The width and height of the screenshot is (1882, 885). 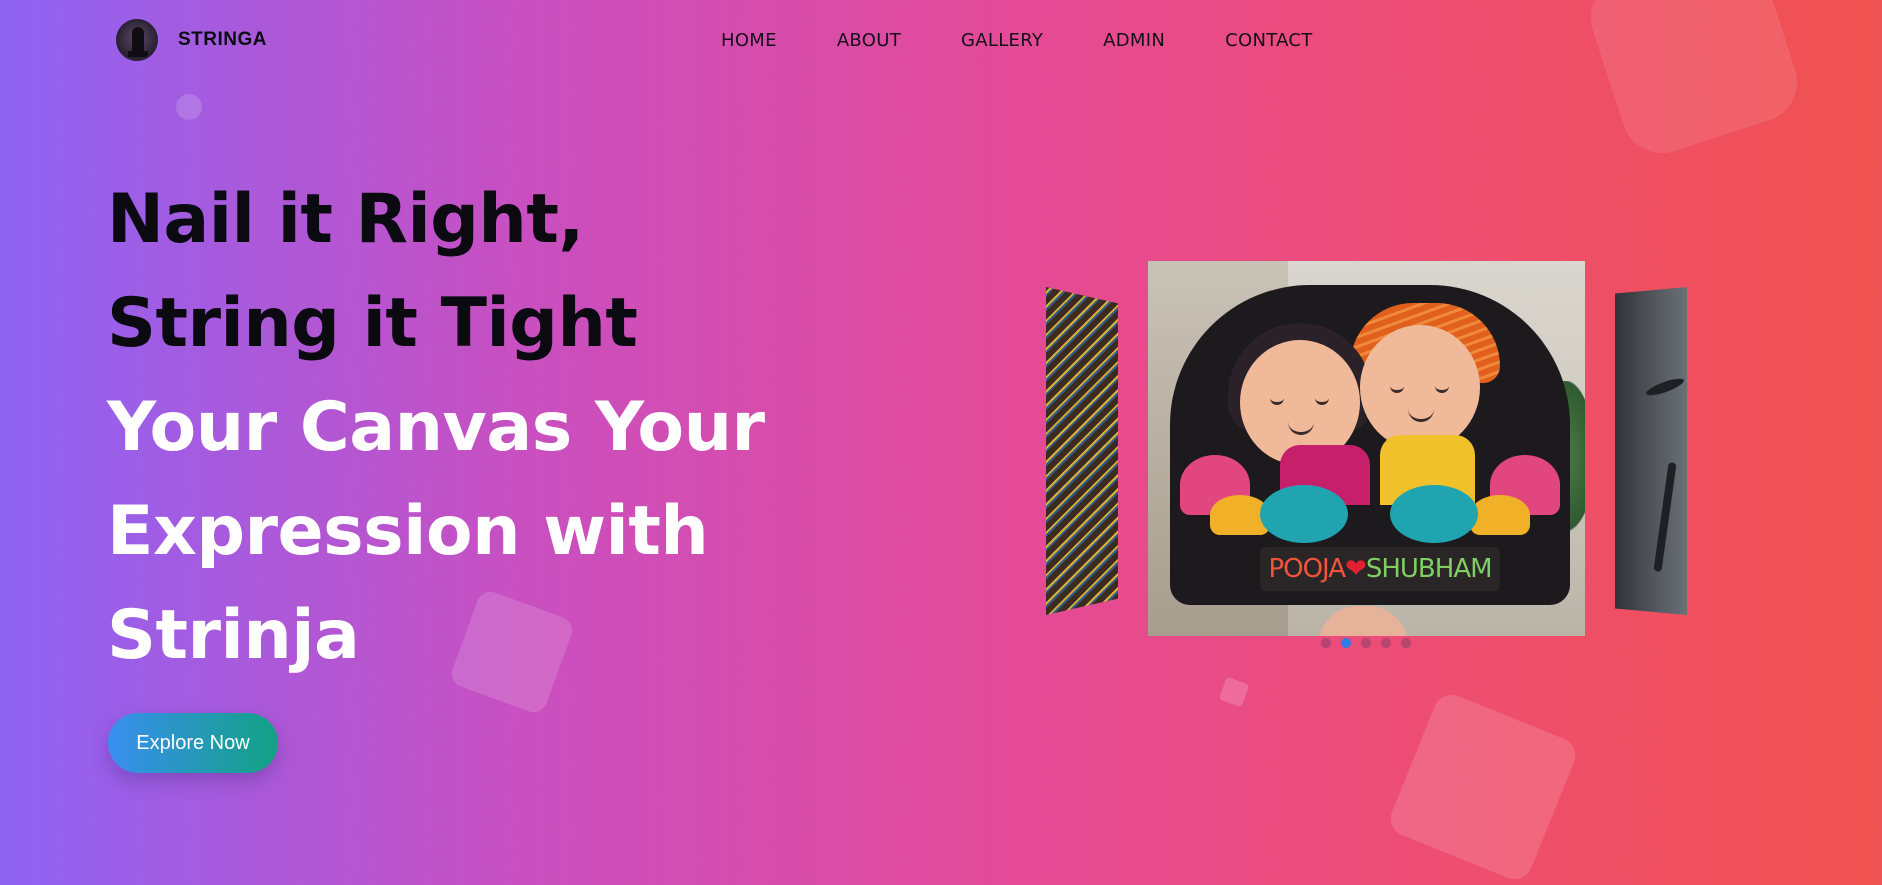 What do you see at coordinates (1134, 41) in the screenshot?
I see `nav-admin: ADMIN` at bounding box center [1134, 41].